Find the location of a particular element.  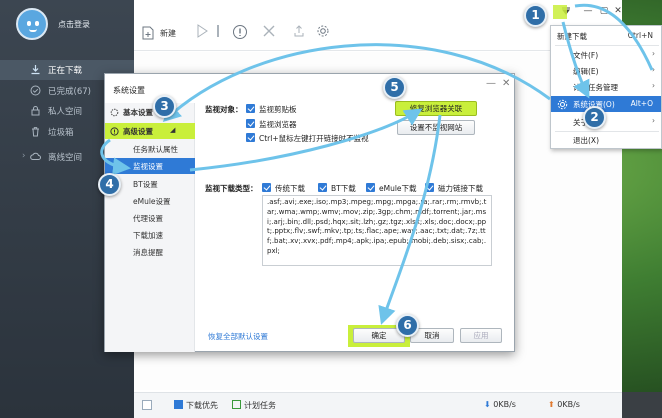

arrow-settings-to-advanced is located at coordinates (356, 83).